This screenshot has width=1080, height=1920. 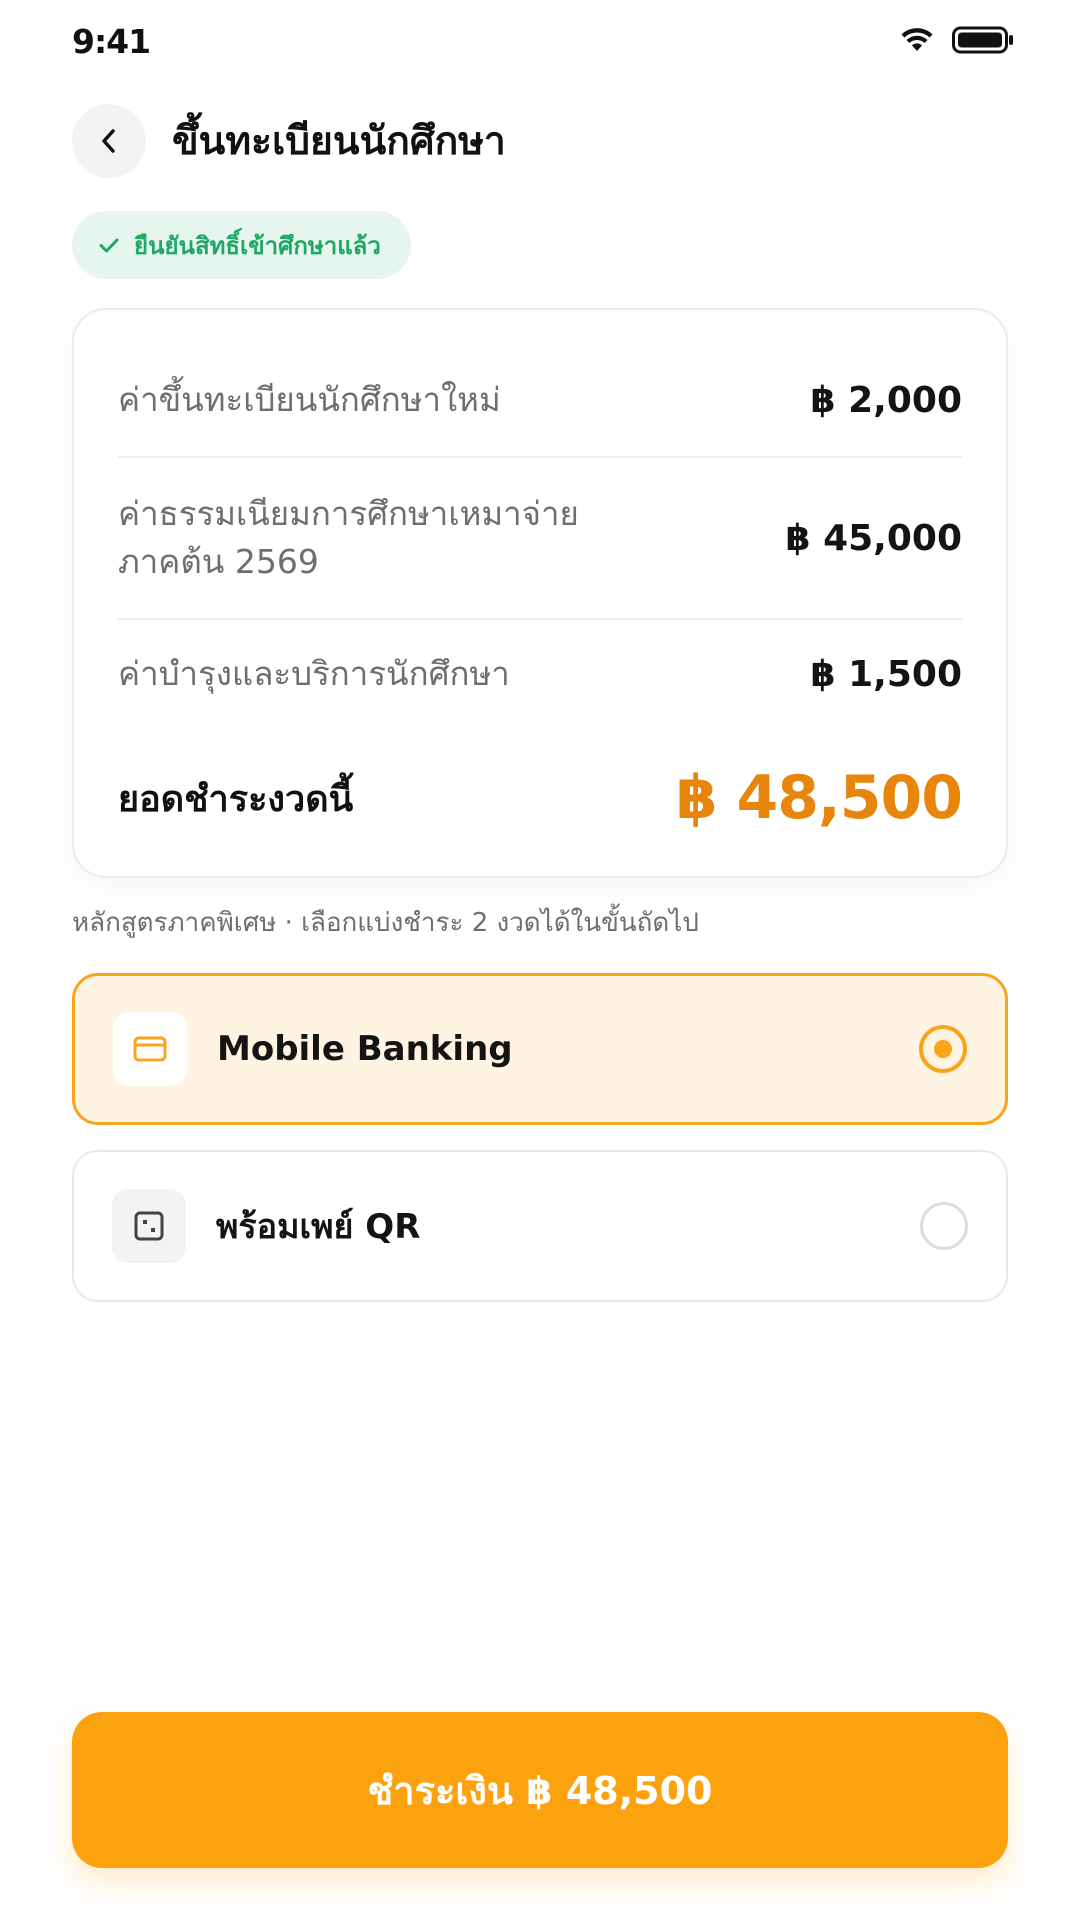 What do you see at coordinates (236, 799) in the screenshot?
I see `total-label: ยอดชำระงวดนี้` at bounding box center [236, 799].